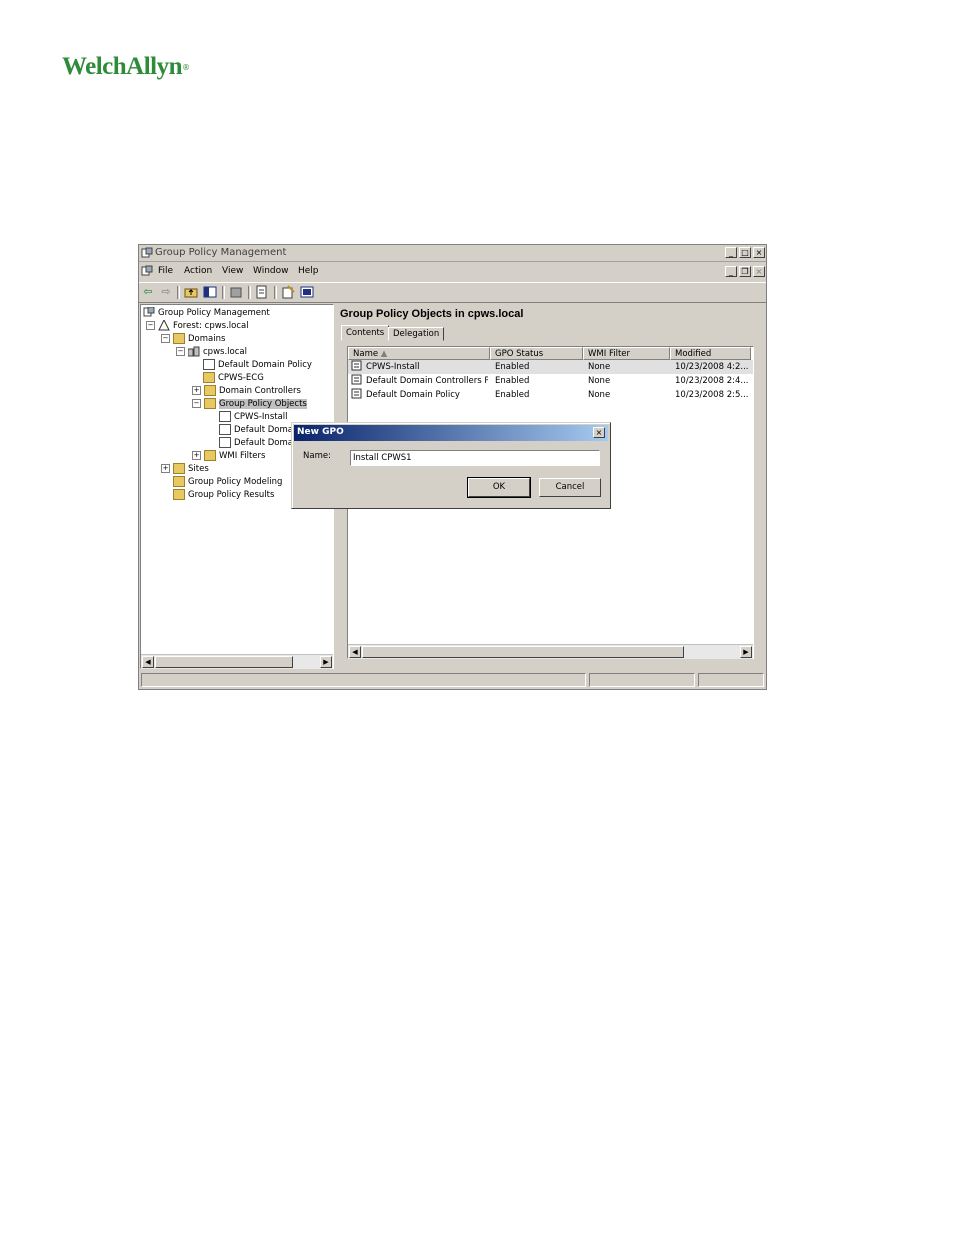  I want to click on tab-delegation: Delegation, so click(416, 334).